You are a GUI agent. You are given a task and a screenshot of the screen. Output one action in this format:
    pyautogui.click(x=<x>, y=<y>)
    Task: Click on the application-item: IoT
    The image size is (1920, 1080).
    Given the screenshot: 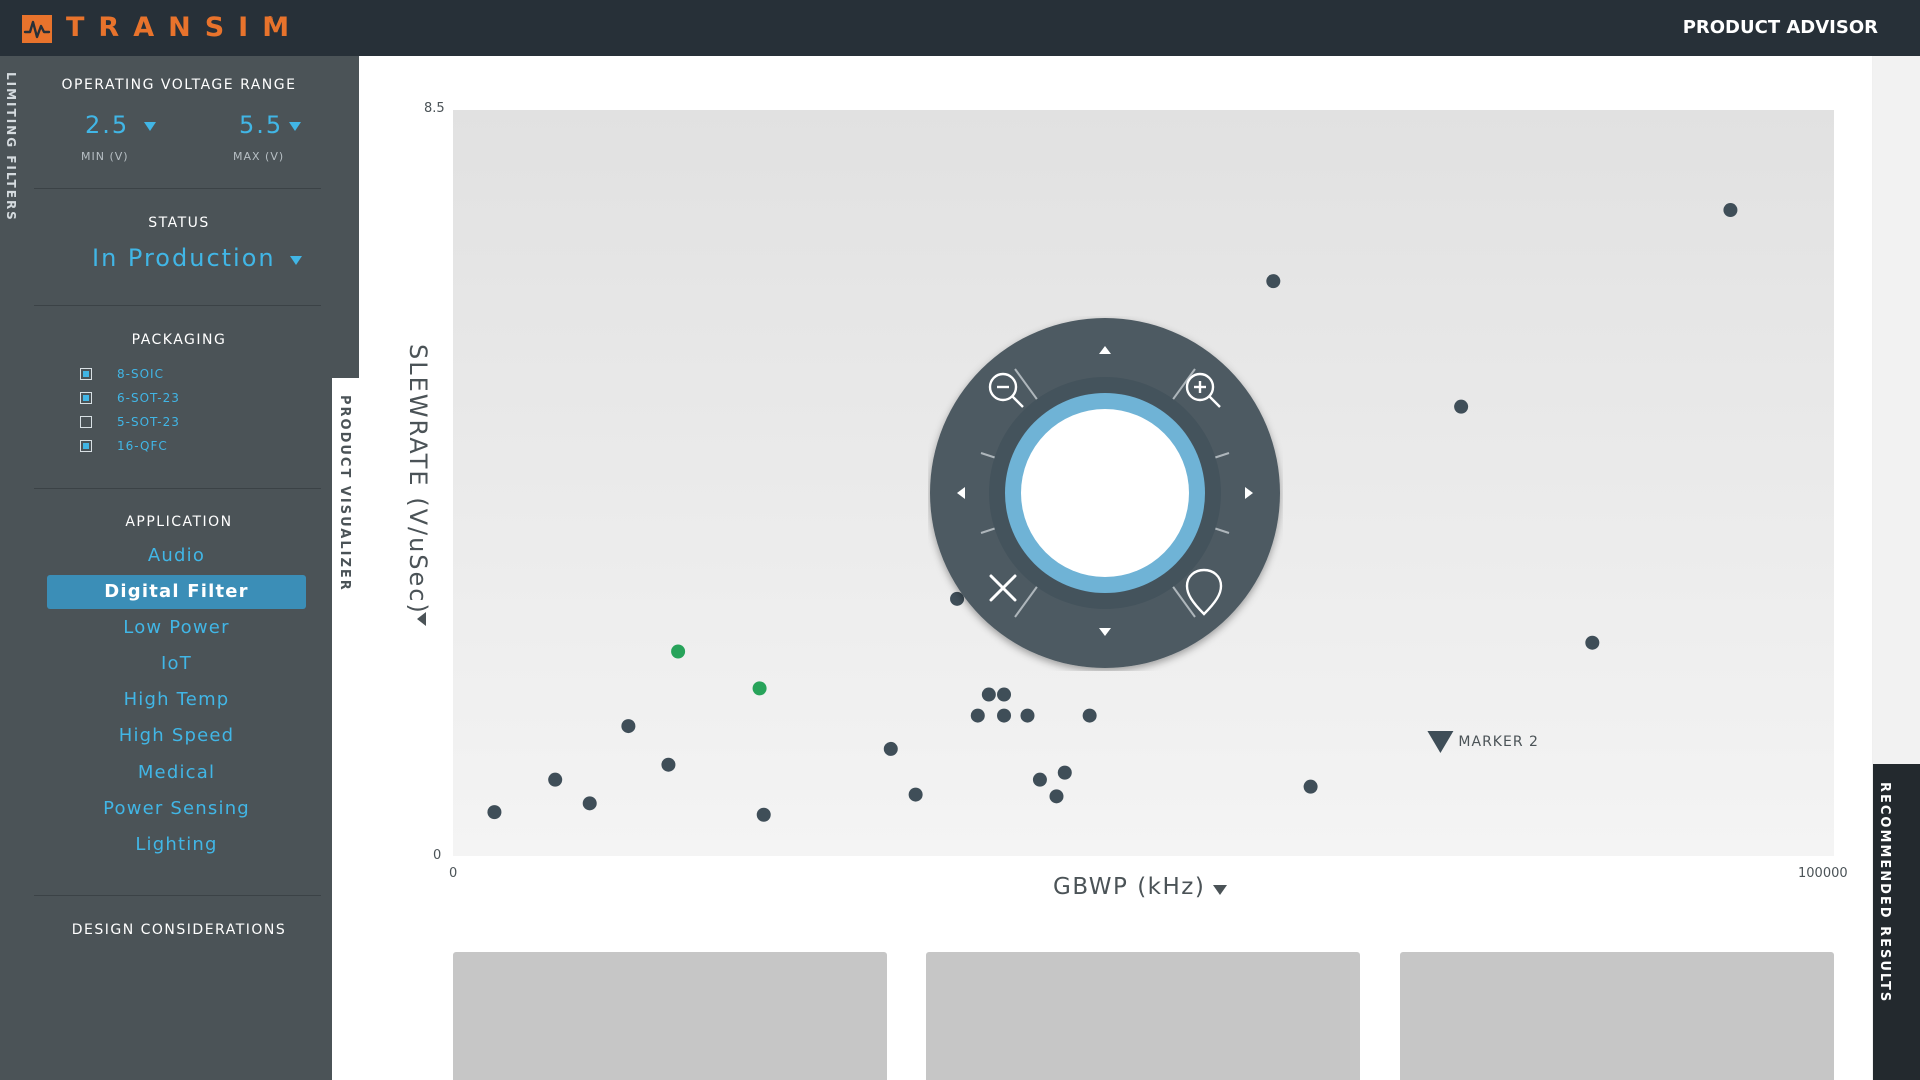 What is the action you would take?
    pyautogui.click(x=176, y=664)
    